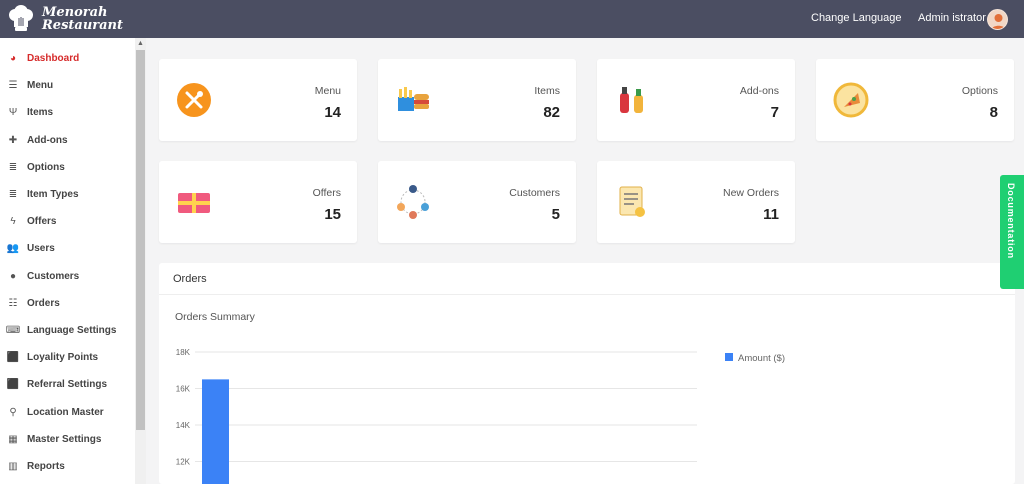 This screenshot has width=1024, height=484. What do you see at coordinates (1011, 221) in the screenshot?
I see `documentation-label: Documentation` at bounding box center [1011, 221].